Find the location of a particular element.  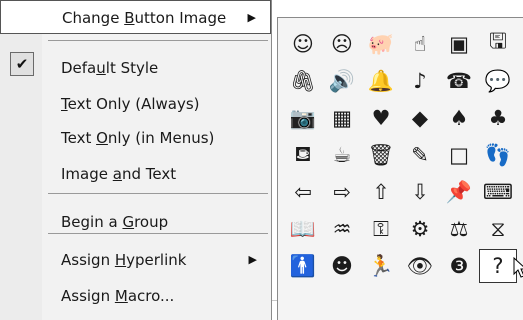

keyboard-icon: ⌨ is located at coordinates (498, 192).